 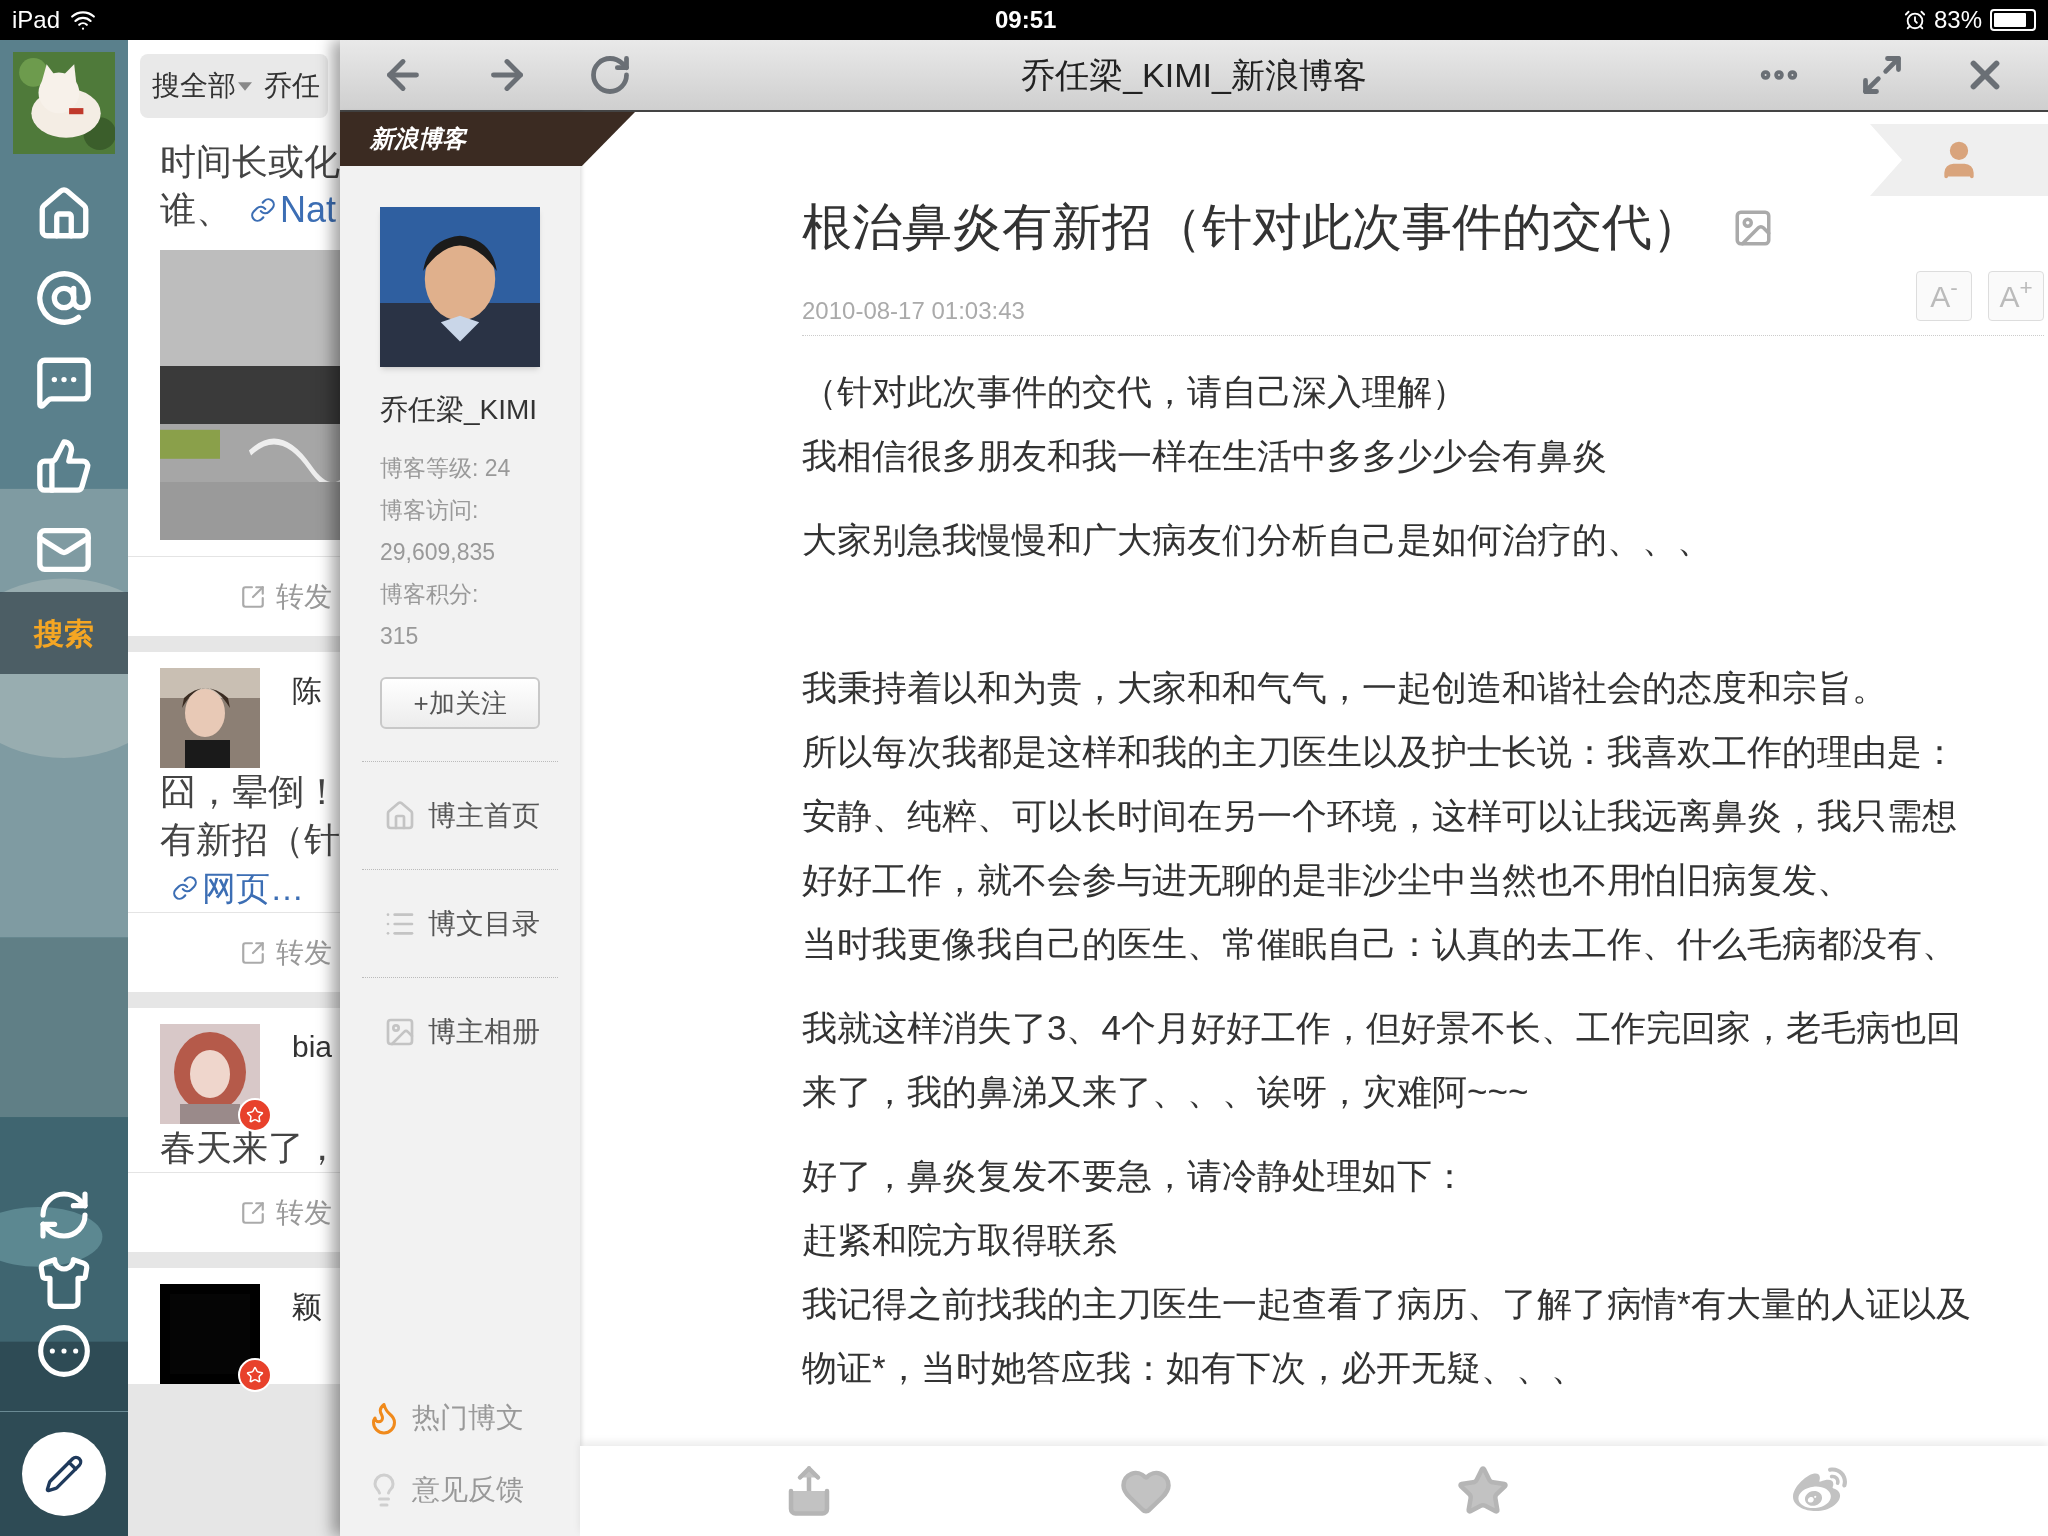 I want to click on post-text: 春天来了，, so click(x=250, y=1148).